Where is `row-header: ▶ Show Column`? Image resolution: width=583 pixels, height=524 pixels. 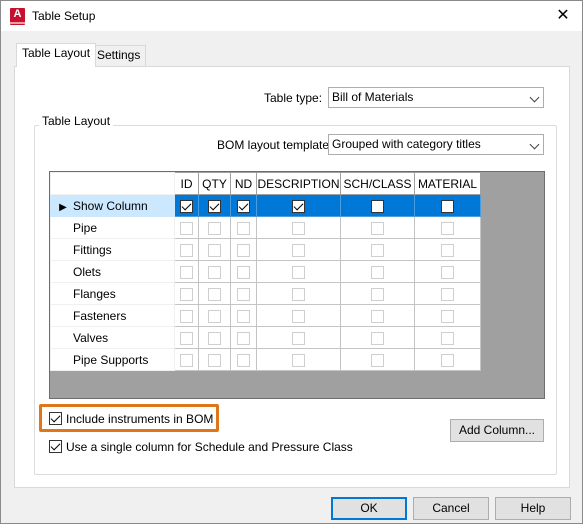
row-header: ▶ Show Column is located at coordinates (112, 205).